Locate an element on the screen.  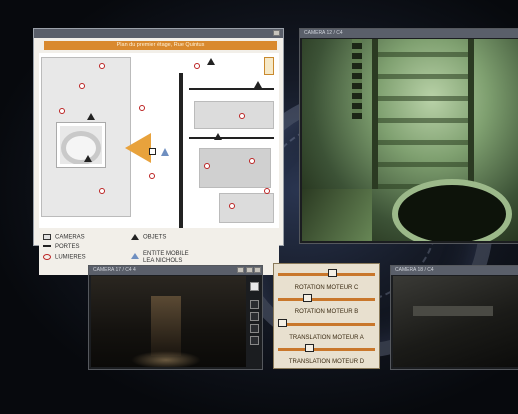
map-title: Plan du premier étage, Rue Quintus is located at coordinates (160, 45).